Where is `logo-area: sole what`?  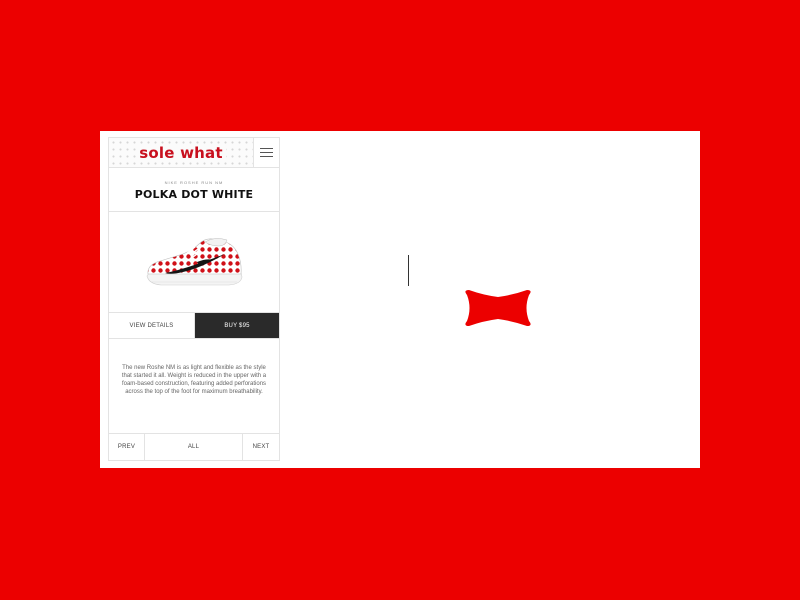 logo-area: sole what is located at coordinates (181, 152).